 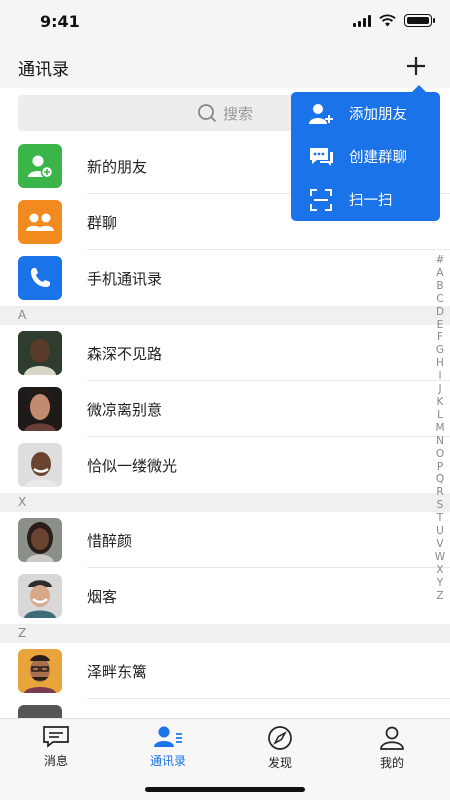 I want to click on index-letter: J, so click(x=439, y=389).